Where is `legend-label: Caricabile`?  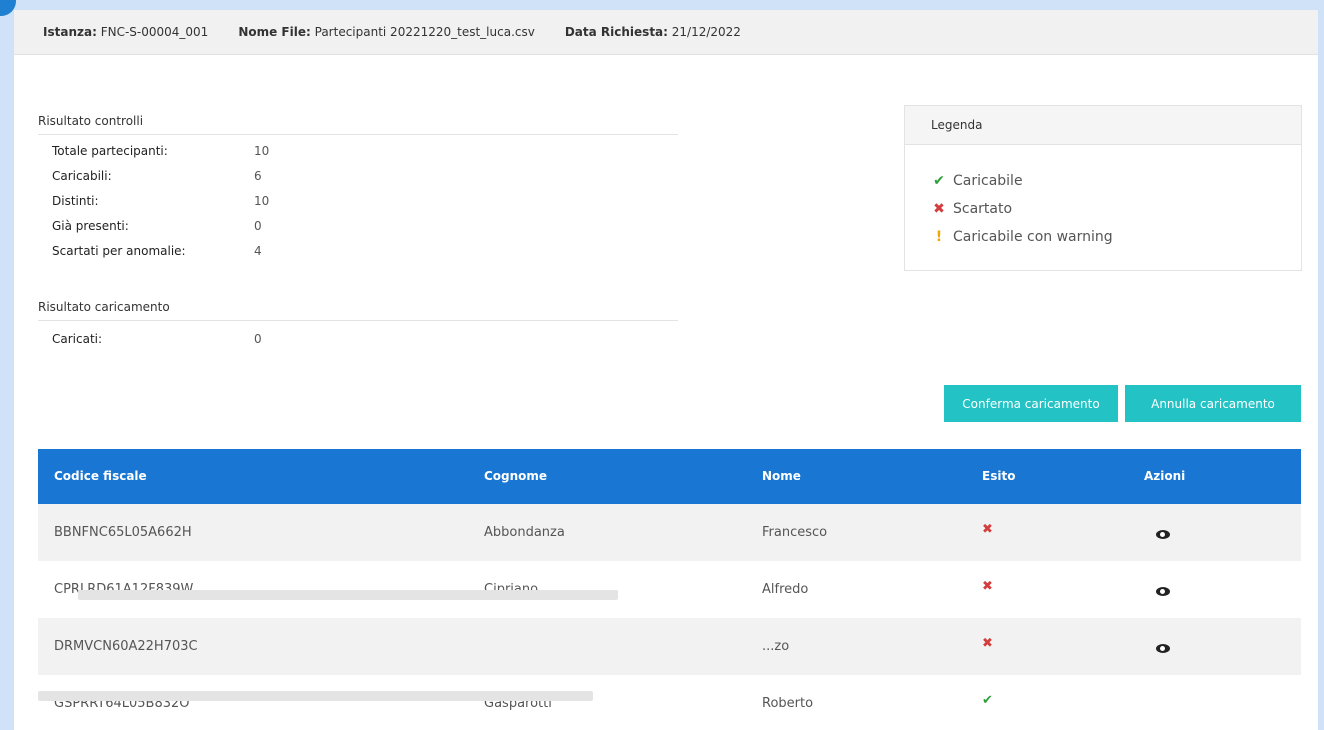
legend-label: Caricabile is located at coordinates (988, 181).